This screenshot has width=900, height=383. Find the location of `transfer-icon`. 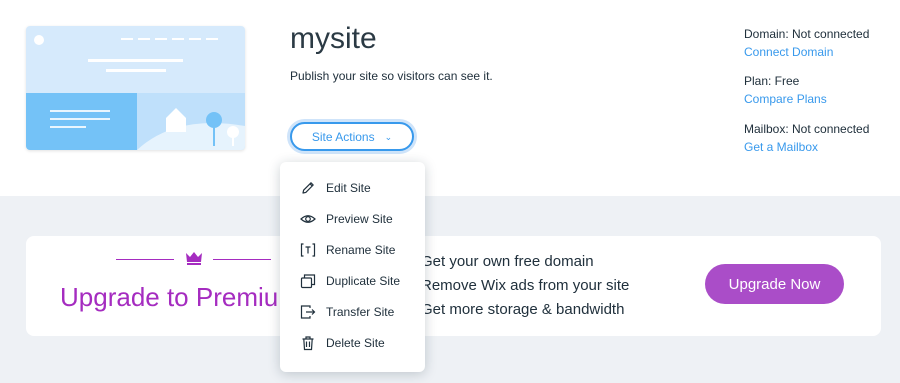

transfer-icon is located at coordinates (308, 312).